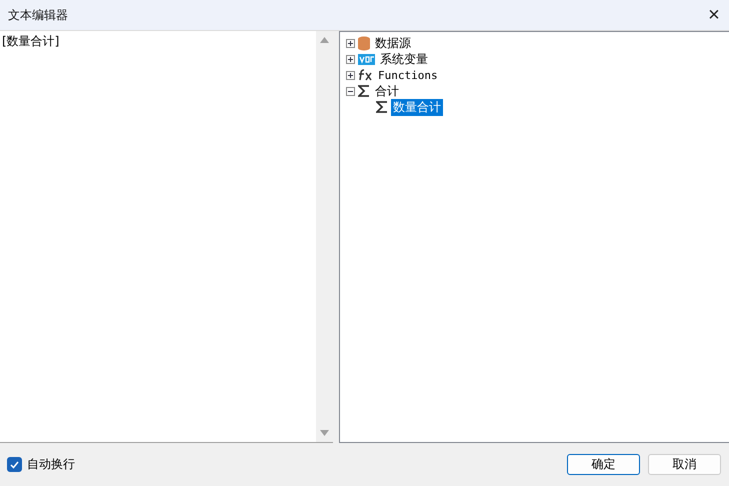 This screenshot has width=729, height=486. What do you see at coordinates (408, 75) in the screenshot?
I see `tree-item: Functions` at bounding box center [408, 75].